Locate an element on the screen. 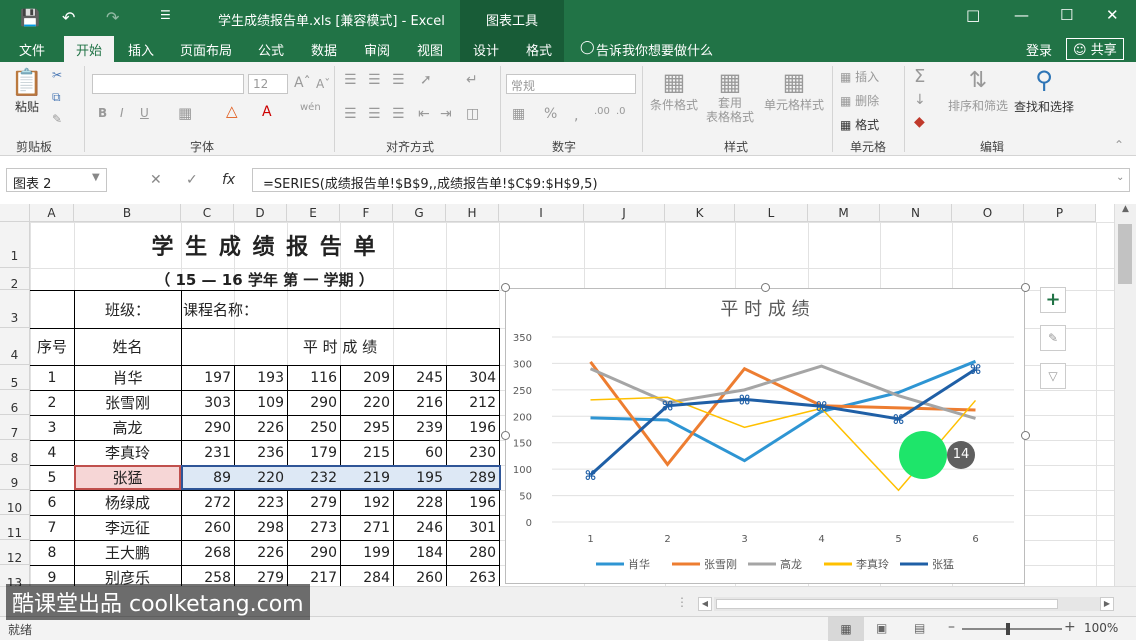 This screenshot has height=641, width=1136. student-name: 李真玲 is located at coordinates (127, 452).